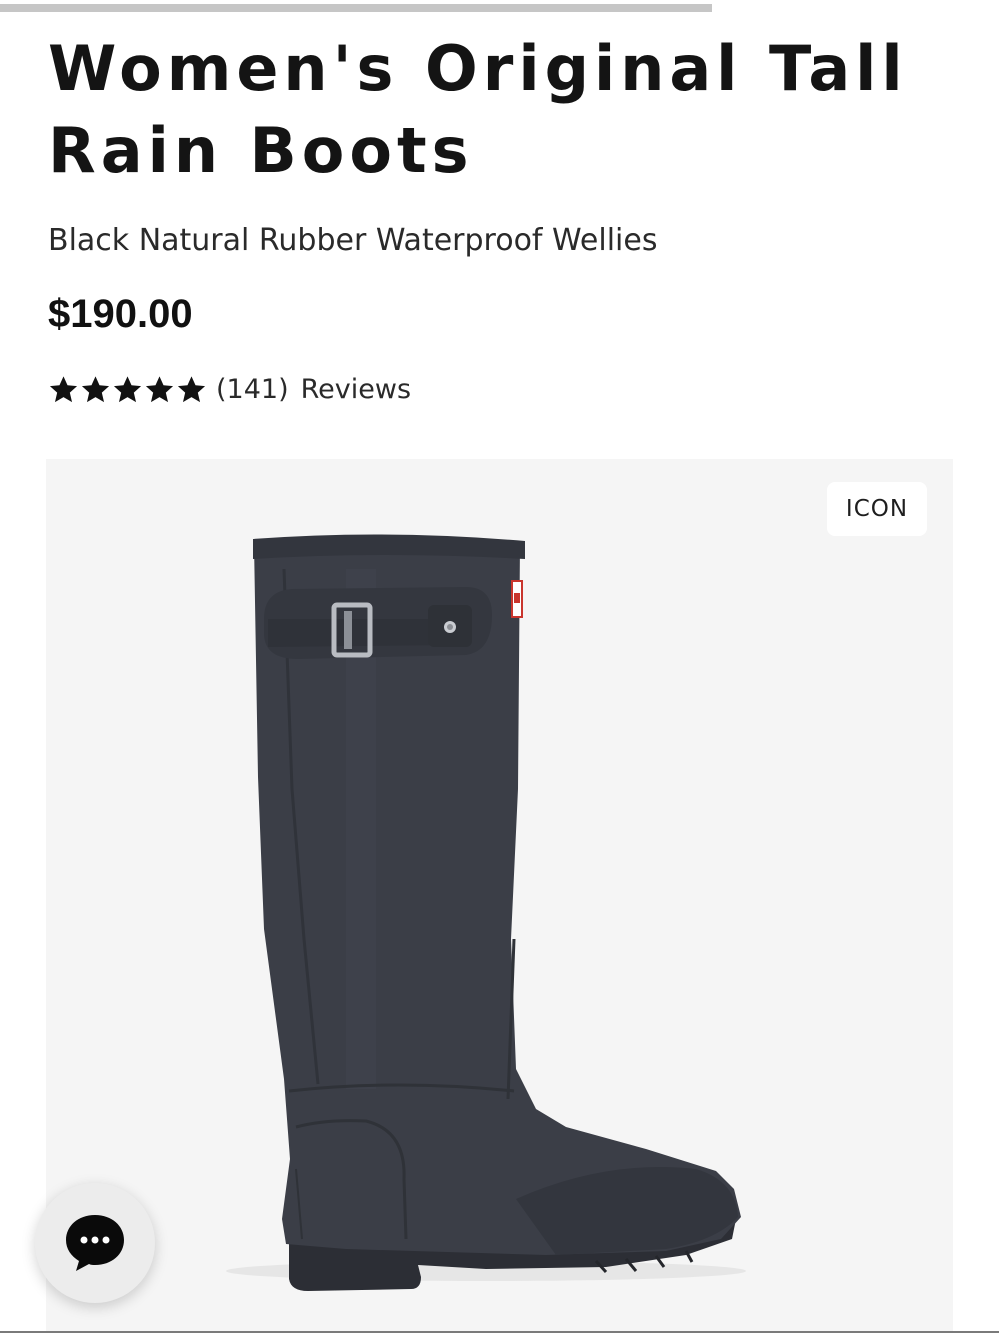  What do you see at coordinates (356, 8) in the screenshot?
I see `page-progress-bar` at bounding box center [356, 8].